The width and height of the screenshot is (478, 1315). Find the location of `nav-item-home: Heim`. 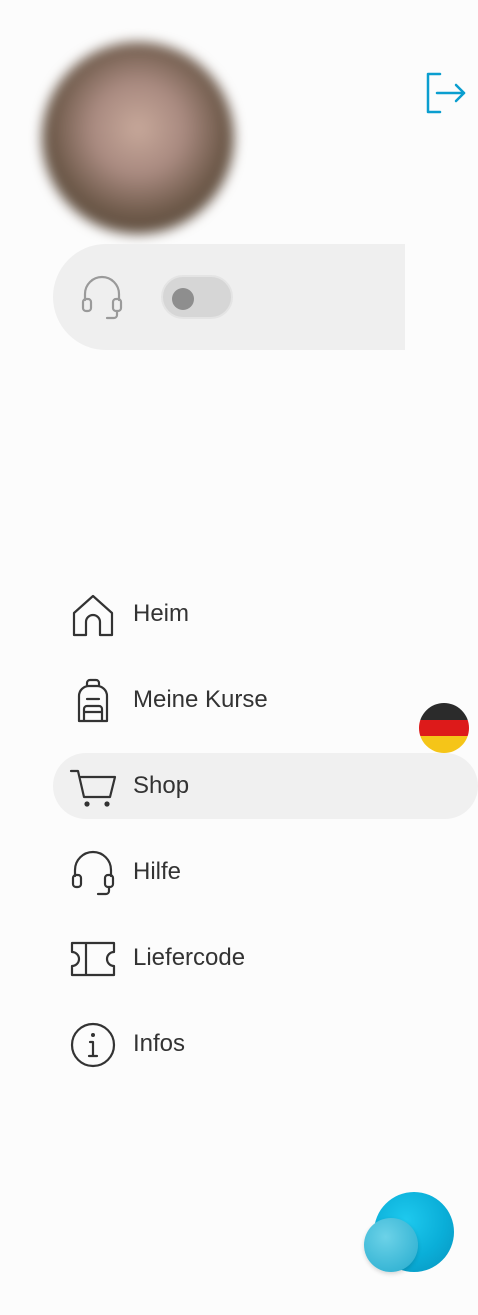

nav-item-home: Heim is located at coordinates (265, 614).